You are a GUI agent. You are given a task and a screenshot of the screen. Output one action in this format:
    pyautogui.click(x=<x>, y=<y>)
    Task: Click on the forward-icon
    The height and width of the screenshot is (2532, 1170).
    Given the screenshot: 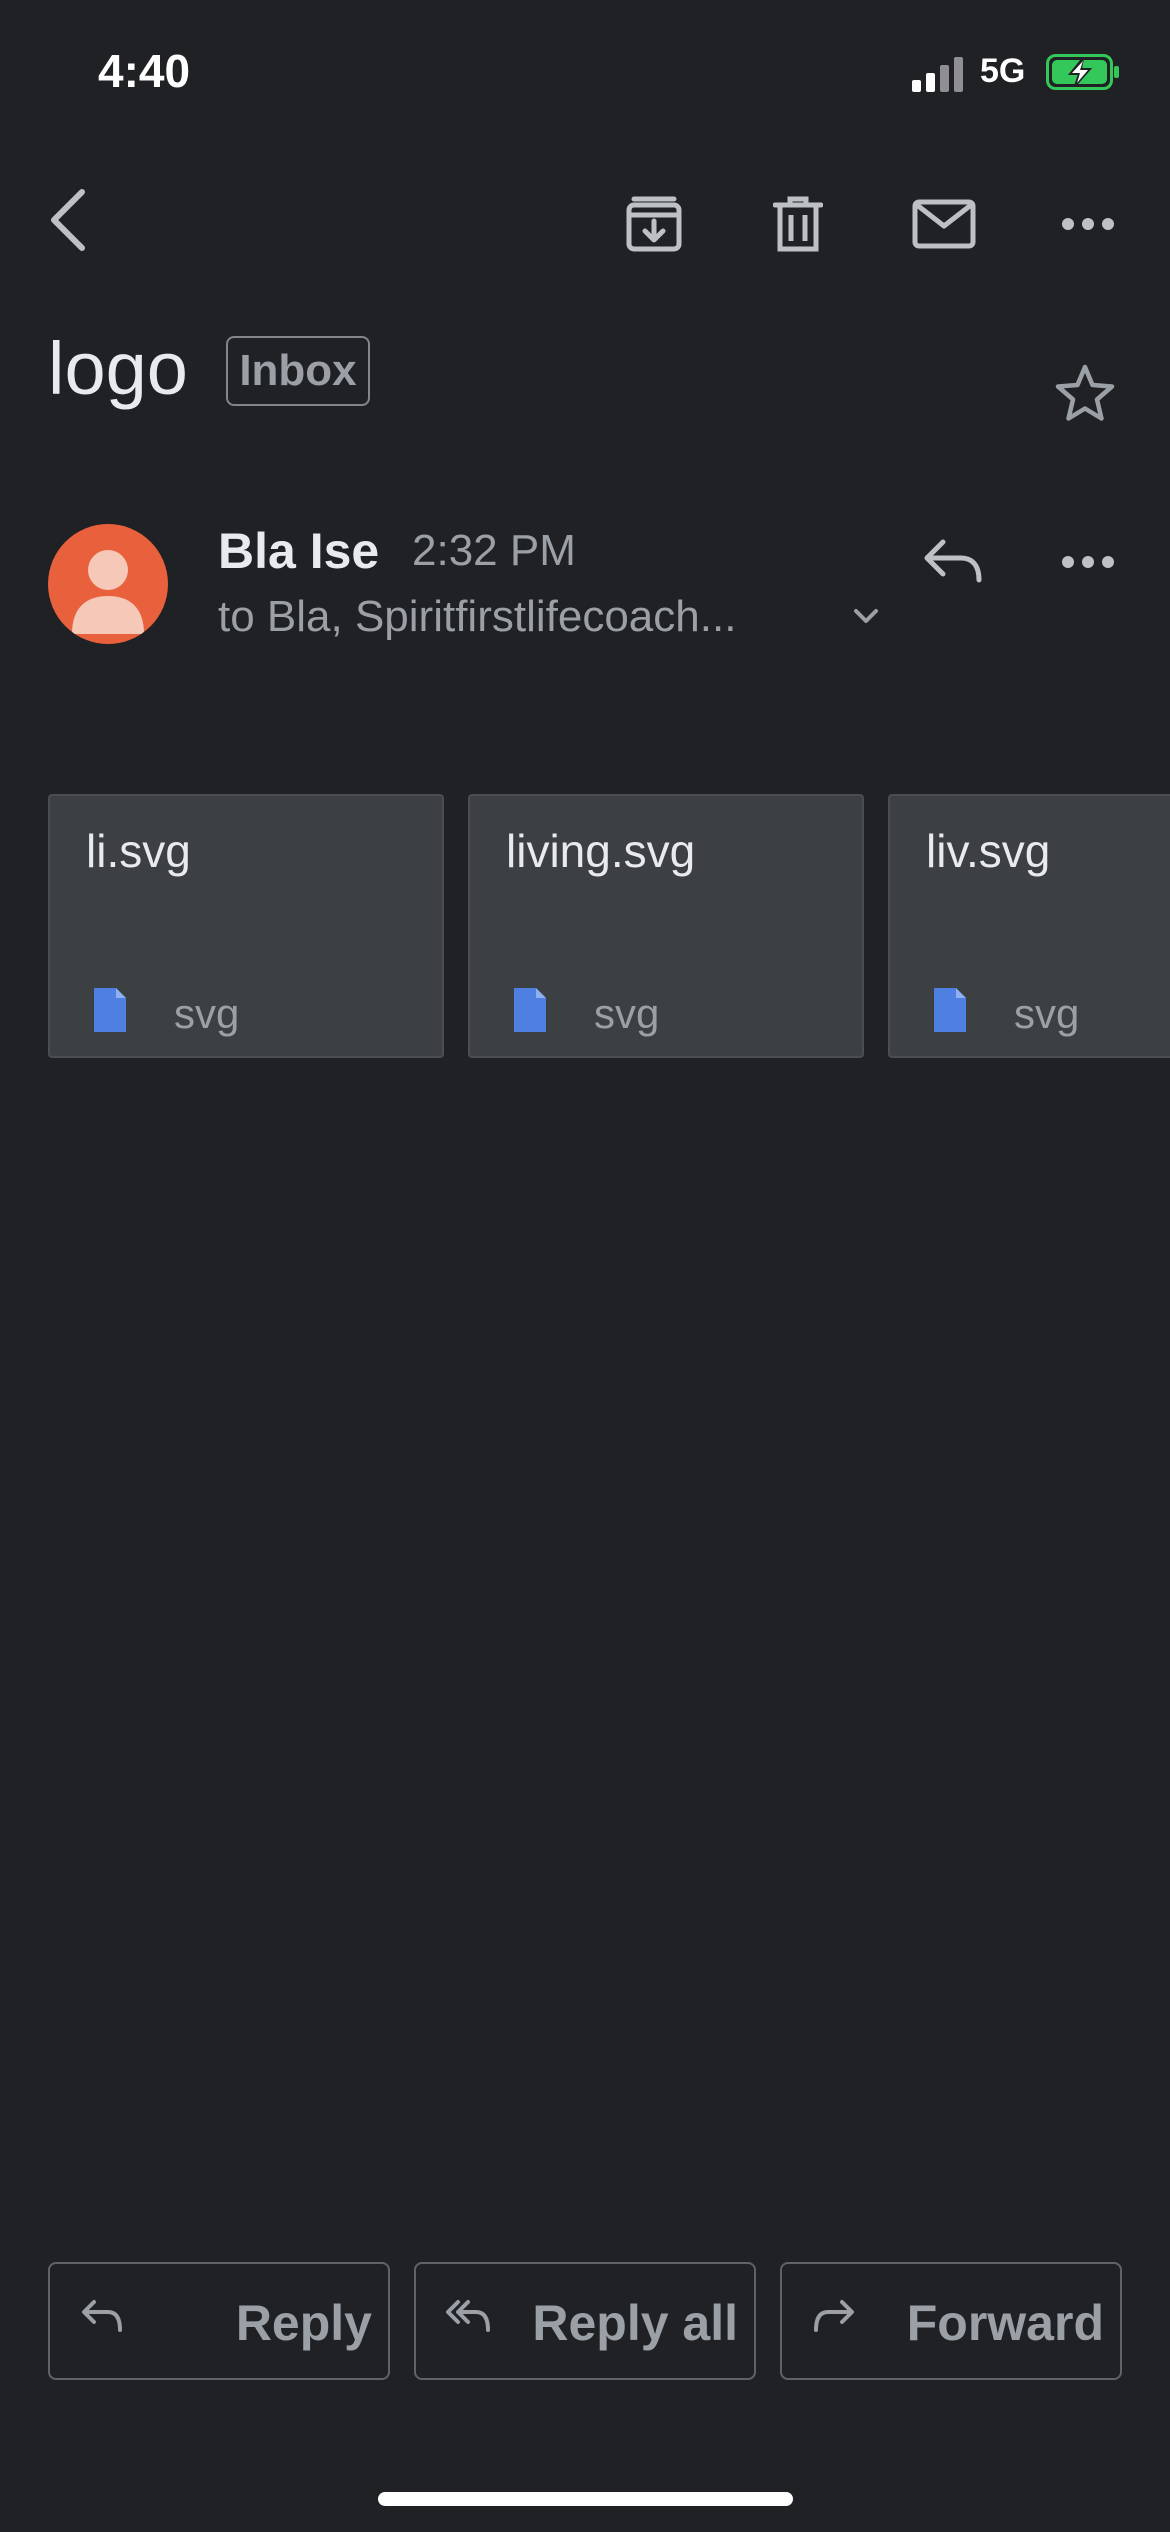 What is the action you would take?
    pyautogui.click(x=834, y=2316)
    